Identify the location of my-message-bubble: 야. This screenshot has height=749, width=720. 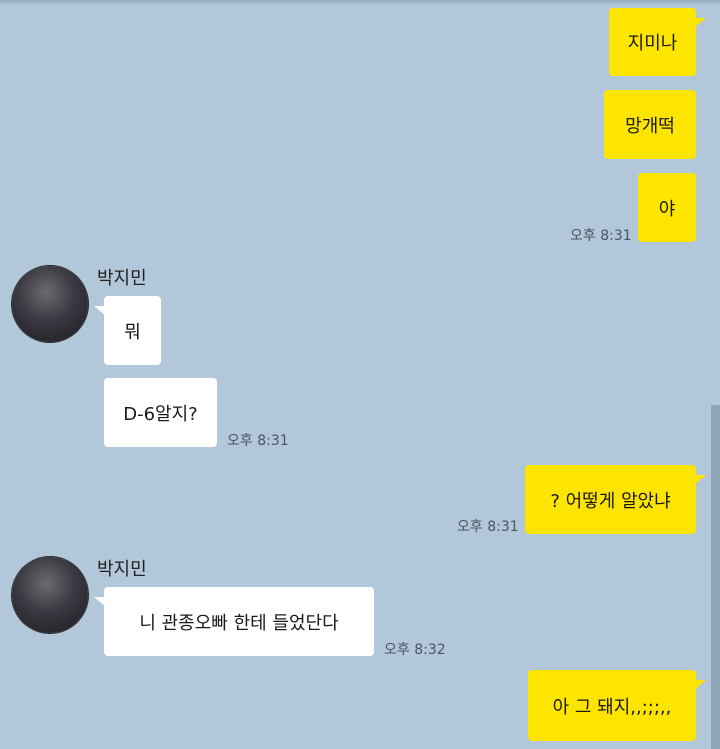
(667, 207).